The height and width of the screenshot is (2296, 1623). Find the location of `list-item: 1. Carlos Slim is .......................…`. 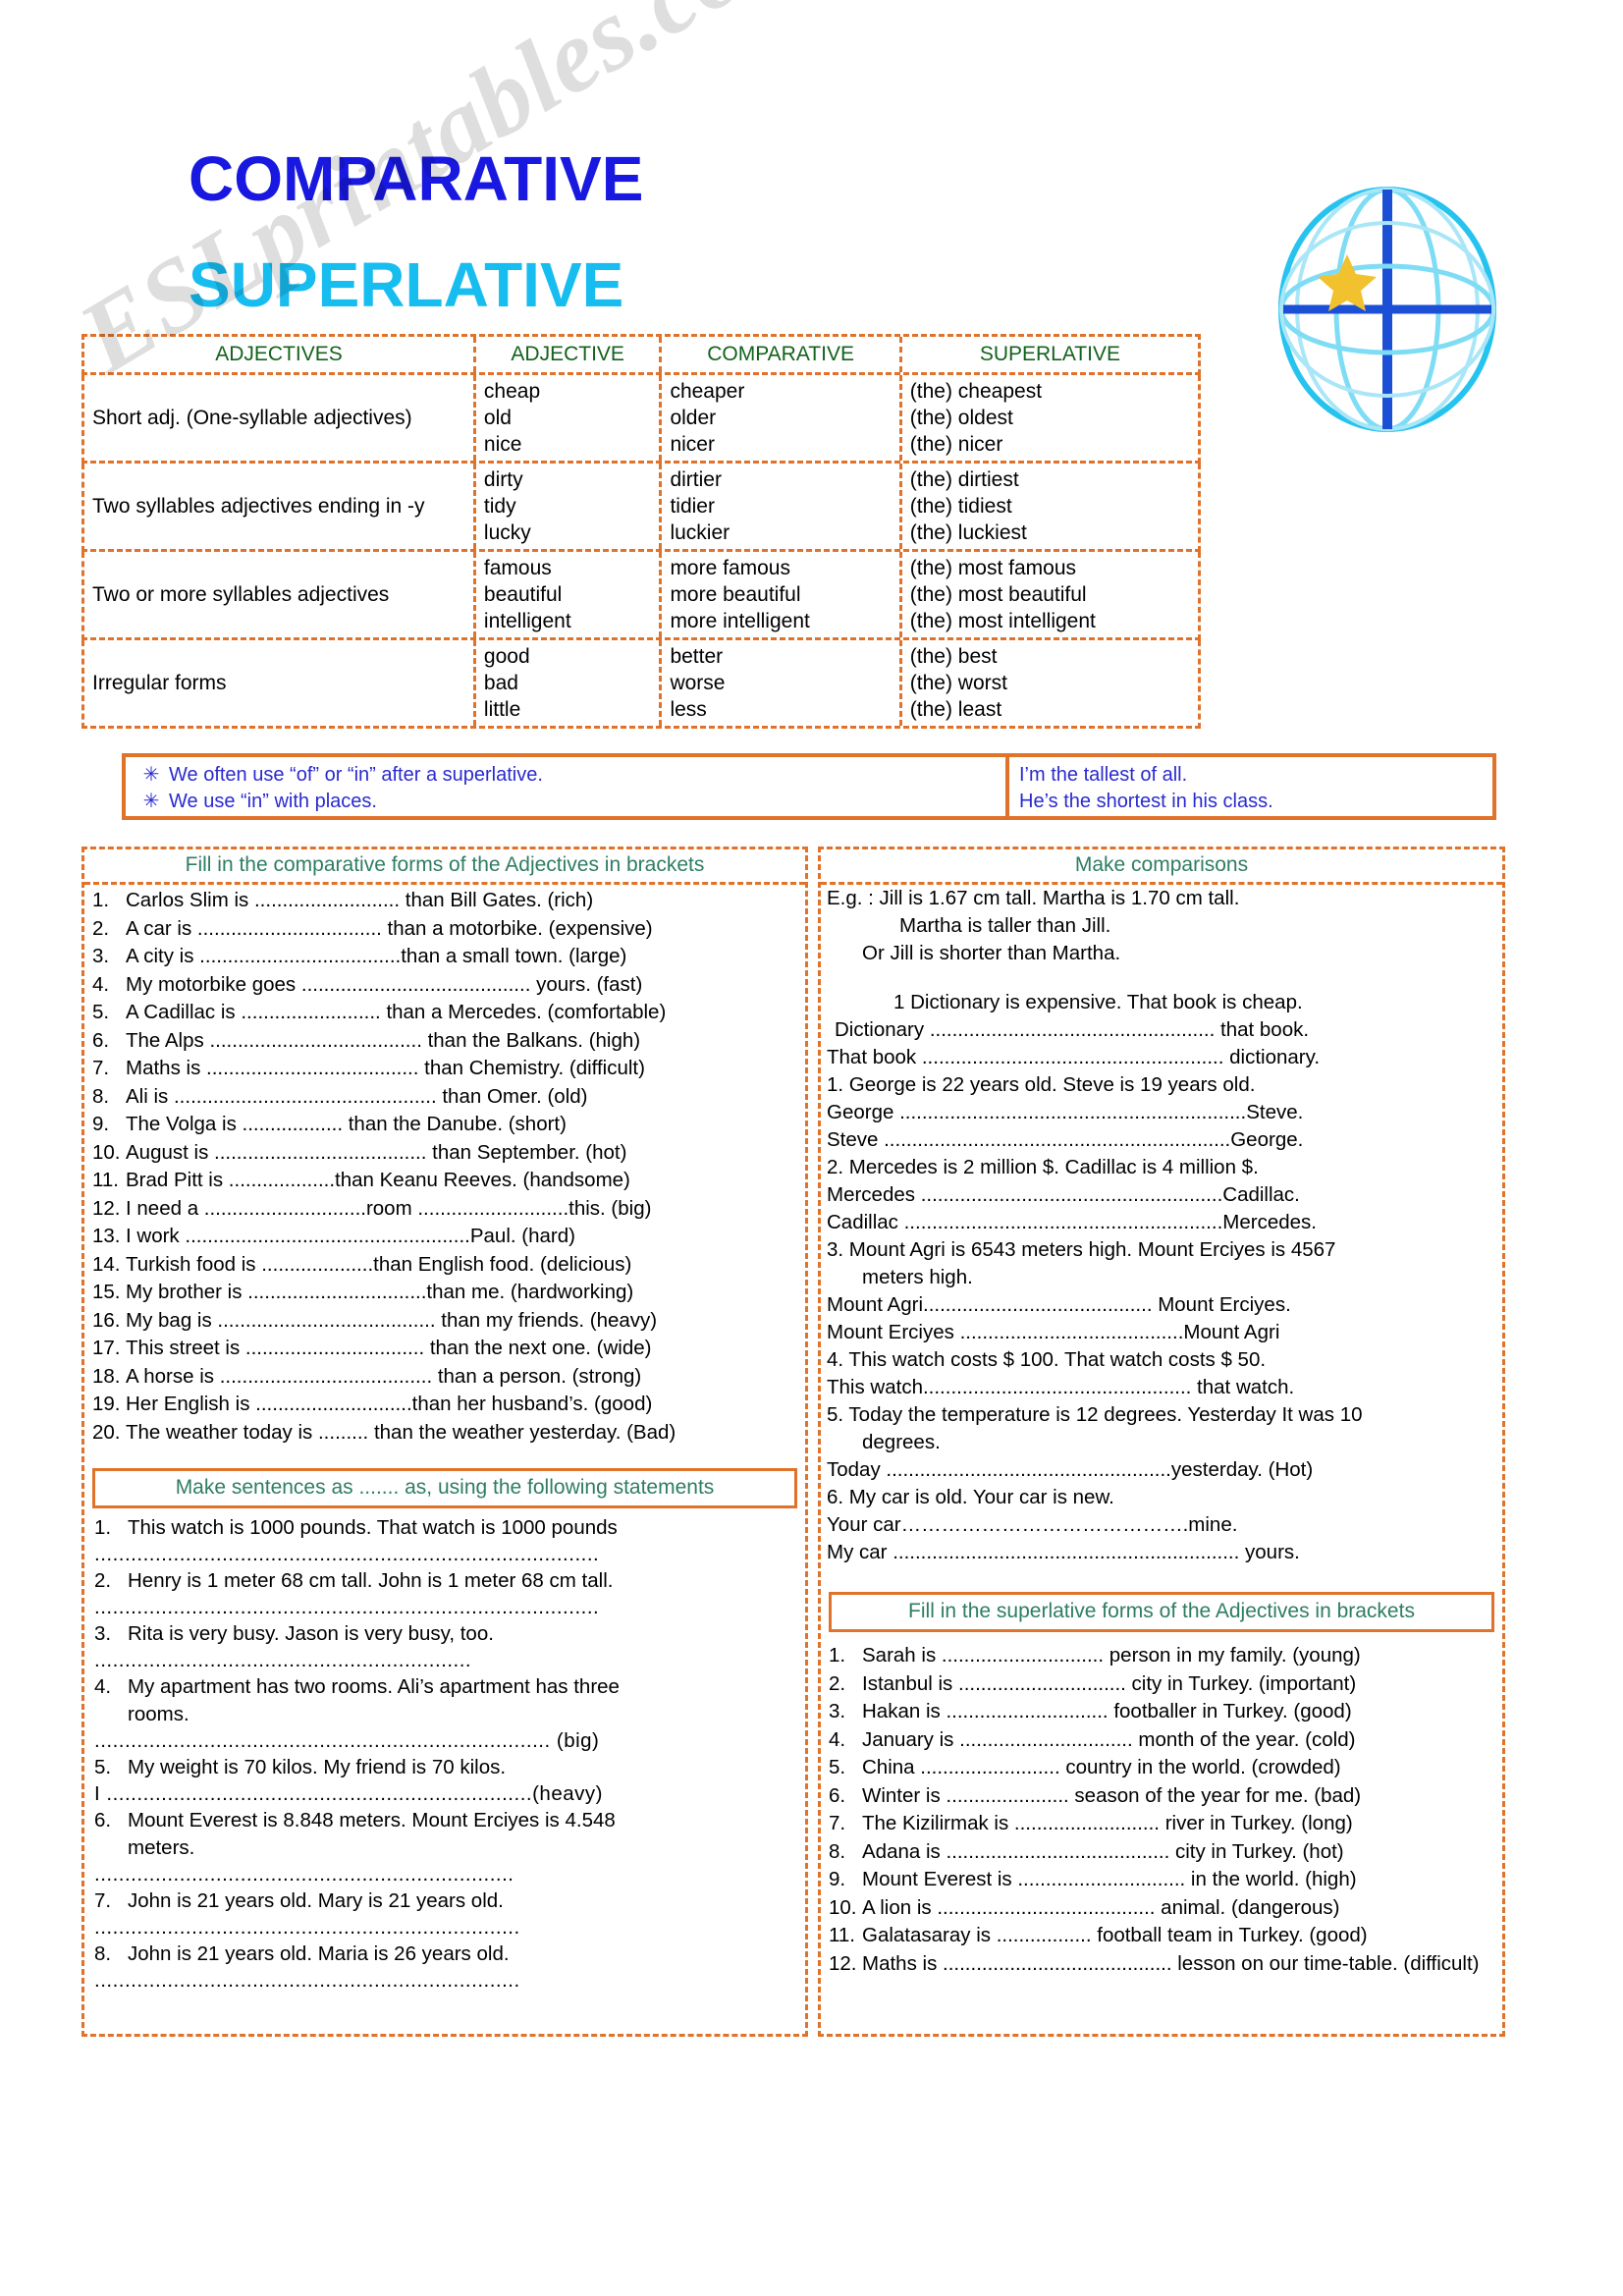

list-item: 1. Carlos Slim is .......................… is located at coordinates (445, 901).